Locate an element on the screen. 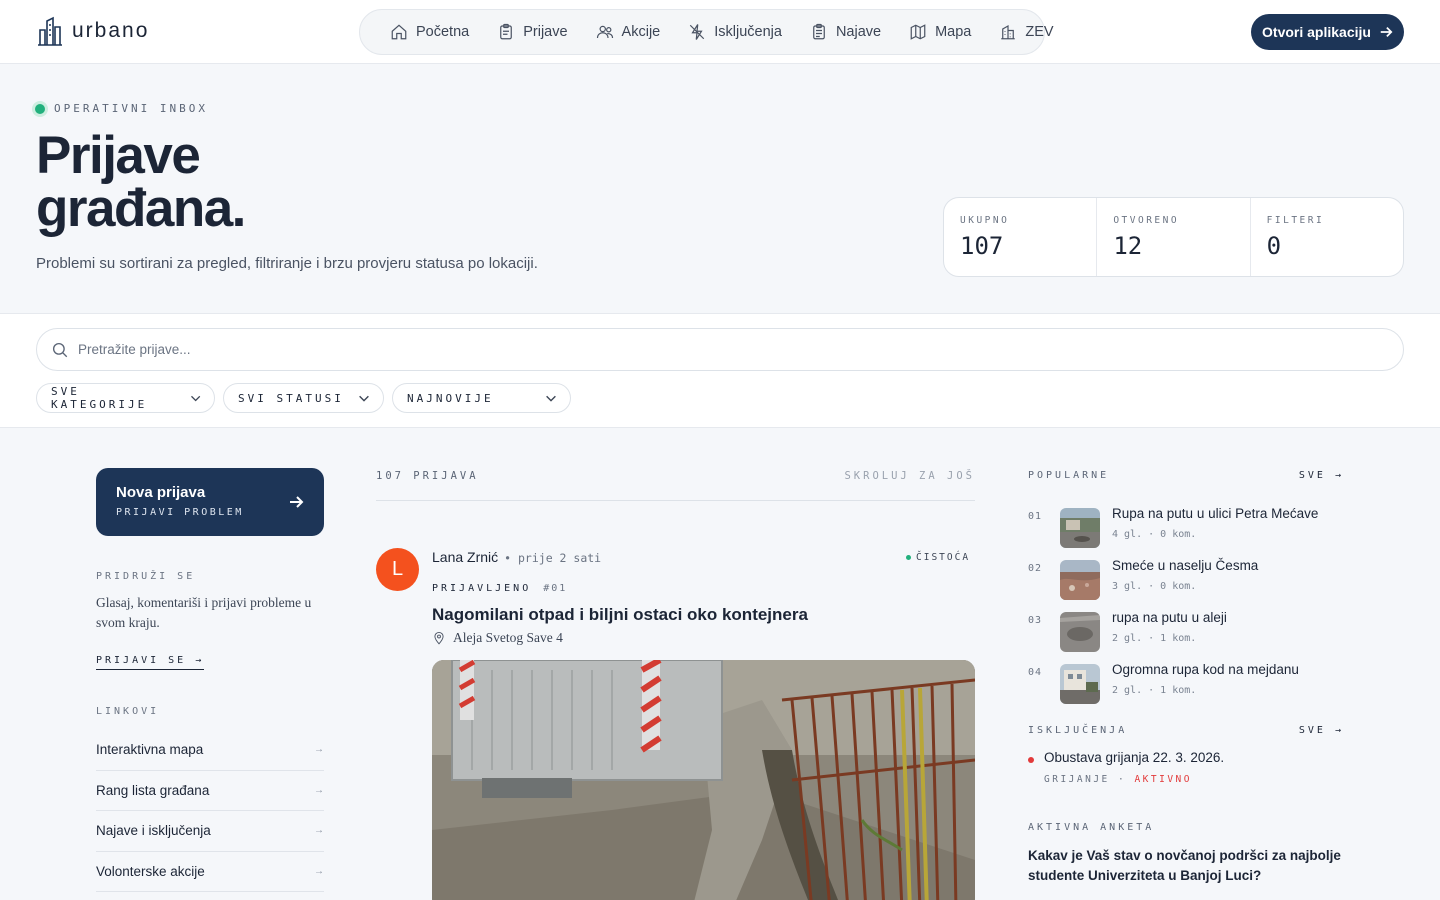 This screenshot has width=1440, height=900. popular-thumbnail is located at coordinates (1080, 684).